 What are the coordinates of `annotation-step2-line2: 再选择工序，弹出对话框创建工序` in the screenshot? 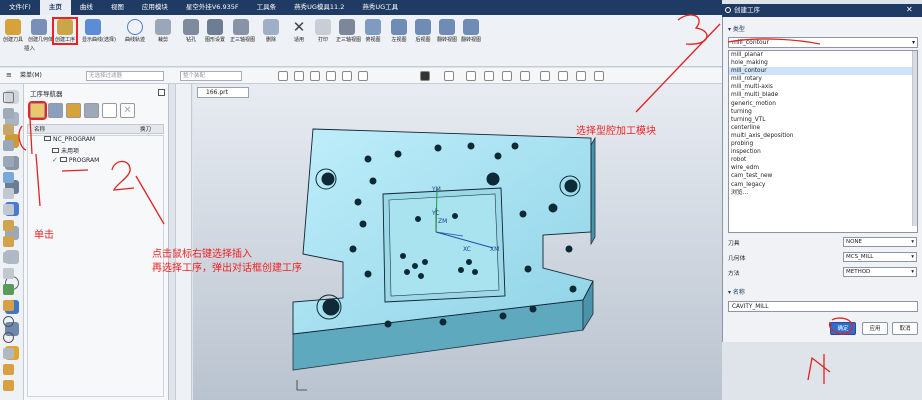 It's located at (227, 268).